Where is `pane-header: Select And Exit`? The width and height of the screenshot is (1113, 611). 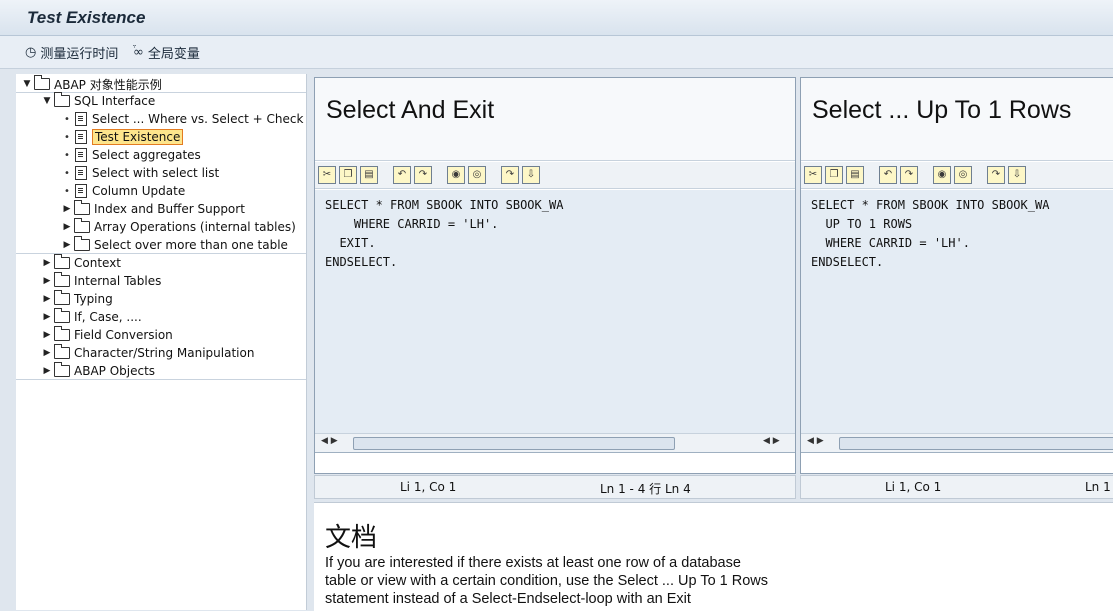
pane-header: Select And Exit is located at coordinates (555, 119).